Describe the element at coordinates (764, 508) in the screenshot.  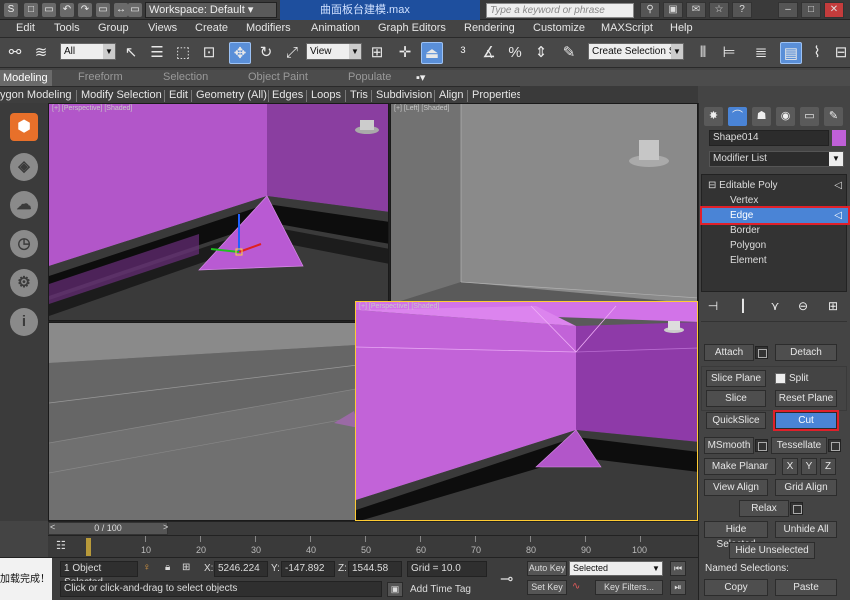
I see `relax-button: Relax` at that location.